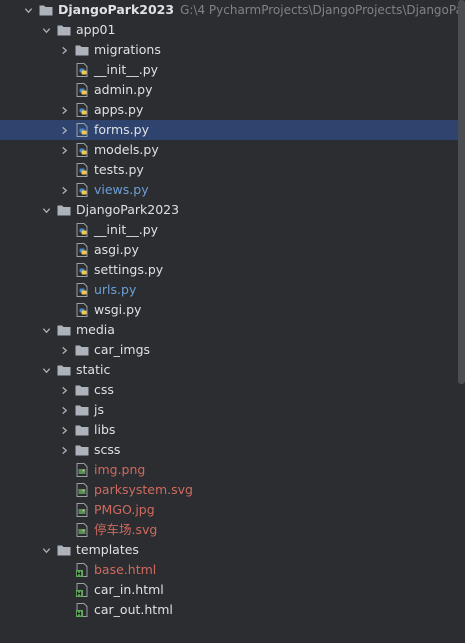  I want to click on tree-row: views.py, so click(229, 190).